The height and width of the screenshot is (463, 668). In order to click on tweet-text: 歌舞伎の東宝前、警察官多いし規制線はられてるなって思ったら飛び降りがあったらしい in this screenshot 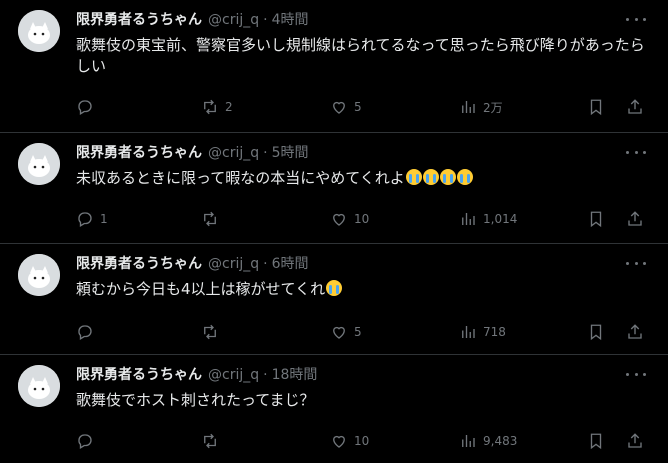, I will do `click(361, 56)`.